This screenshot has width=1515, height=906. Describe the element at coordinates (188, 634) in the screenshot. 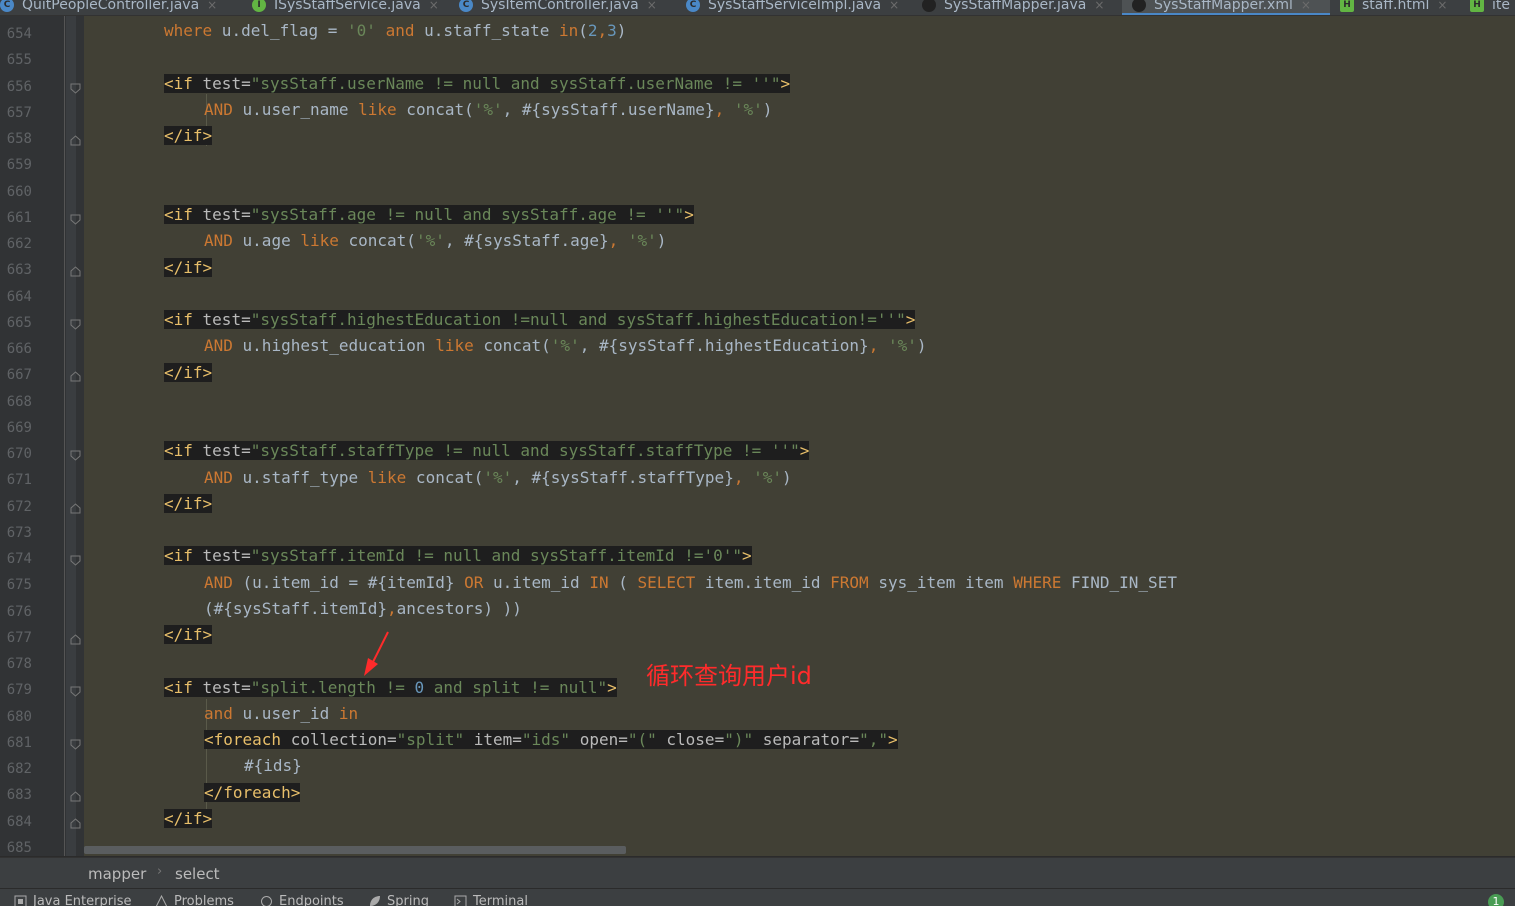

I see `code-line-677: </if>` at that location.